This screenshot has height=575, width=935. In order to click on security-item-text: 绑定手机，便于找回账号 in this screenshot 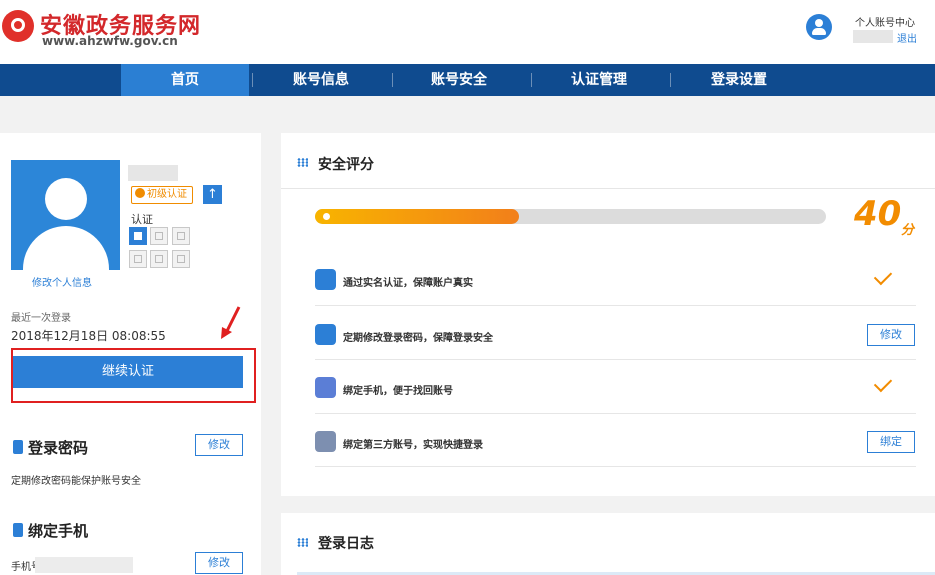, I will do `click(398, 391)`.